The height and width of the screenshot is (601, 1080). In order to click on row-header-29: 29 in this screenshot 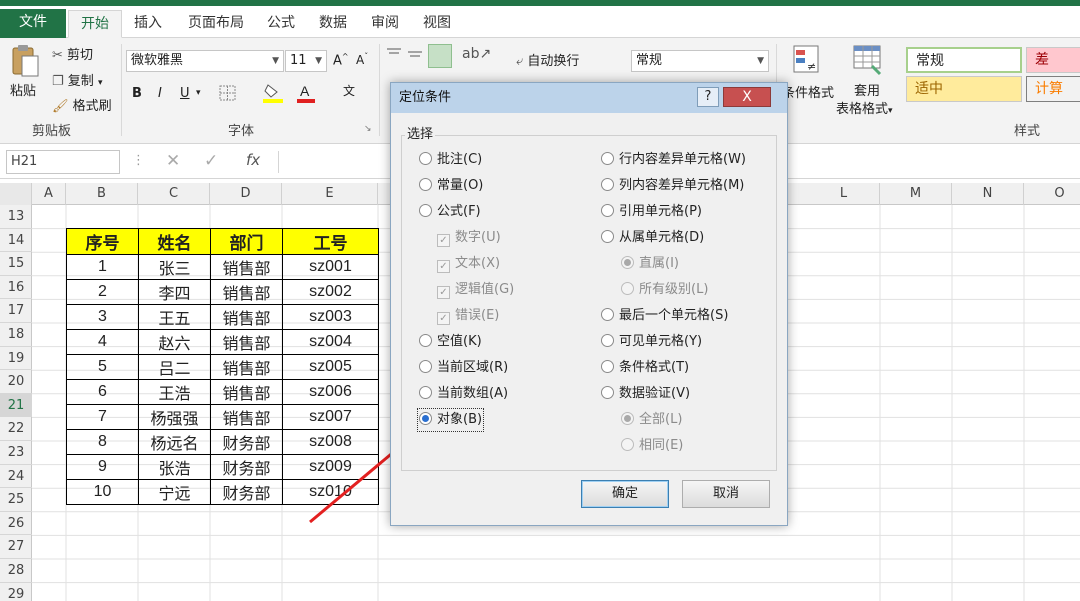, I will do `click(16, 592)`.